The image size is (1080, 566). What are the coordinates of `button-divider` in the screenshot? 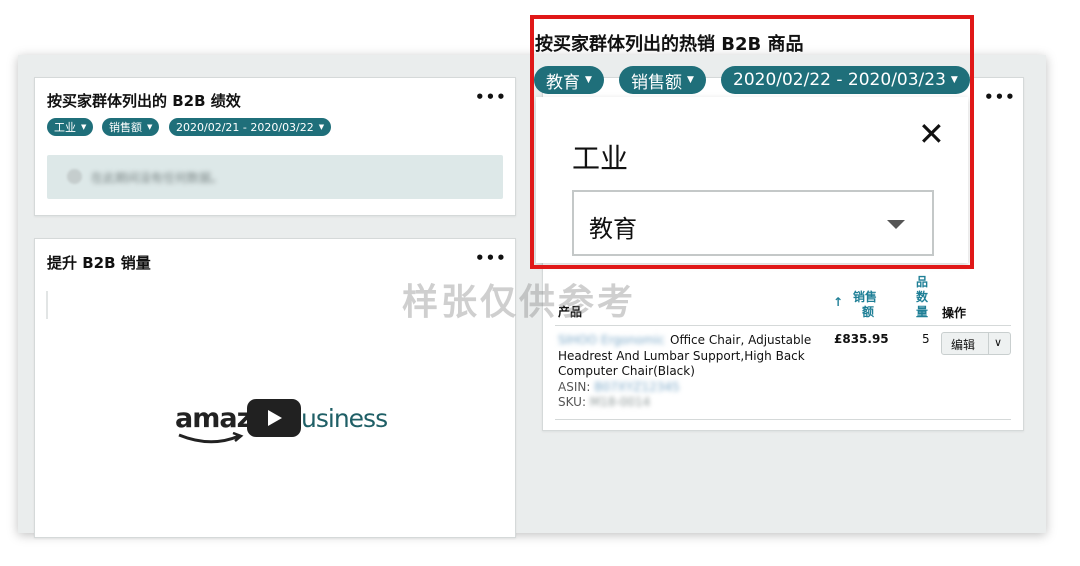 It's located at (988, 343).